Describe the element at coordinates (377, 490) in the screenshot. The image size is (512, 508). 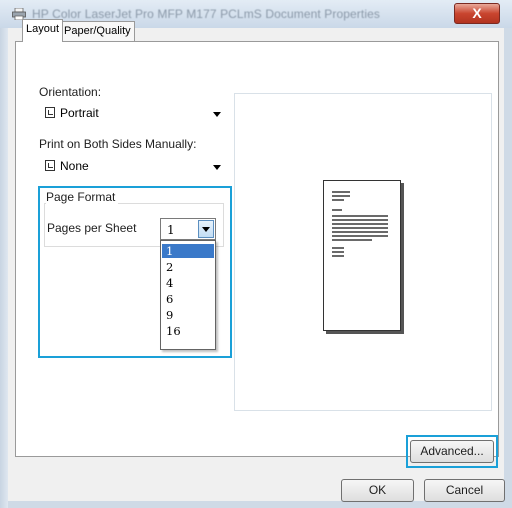
I see `ok-button: OK` at that location.